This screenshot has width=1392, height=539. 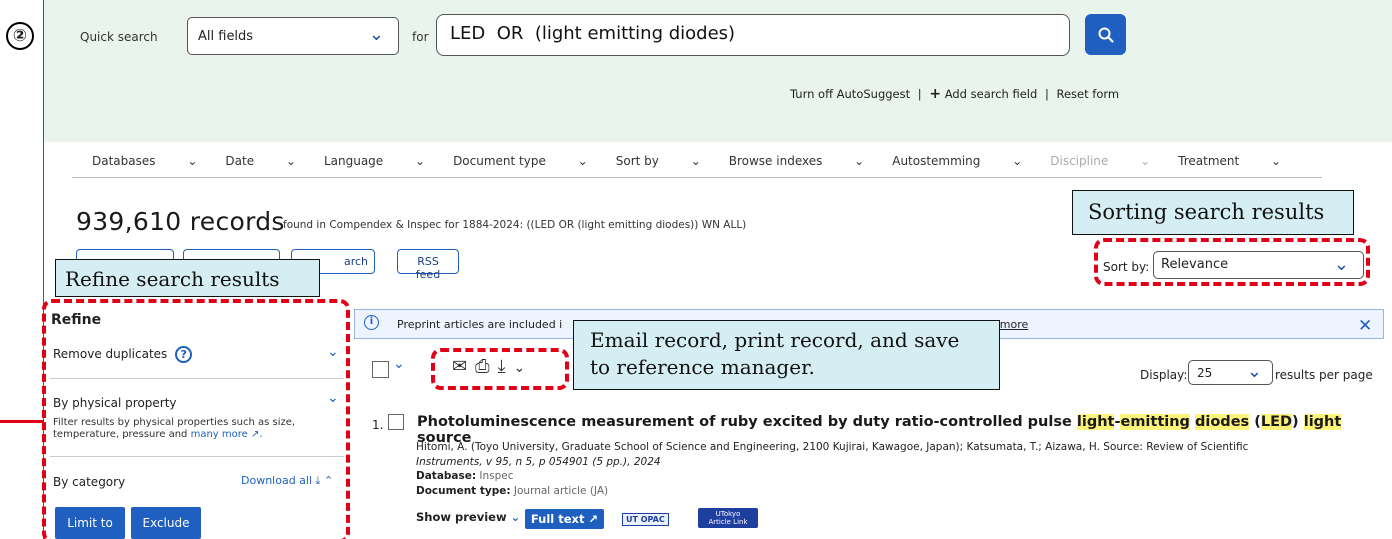 I want to click on filter-treatment: Treatment ⌄, so click(x=1229, y=161).